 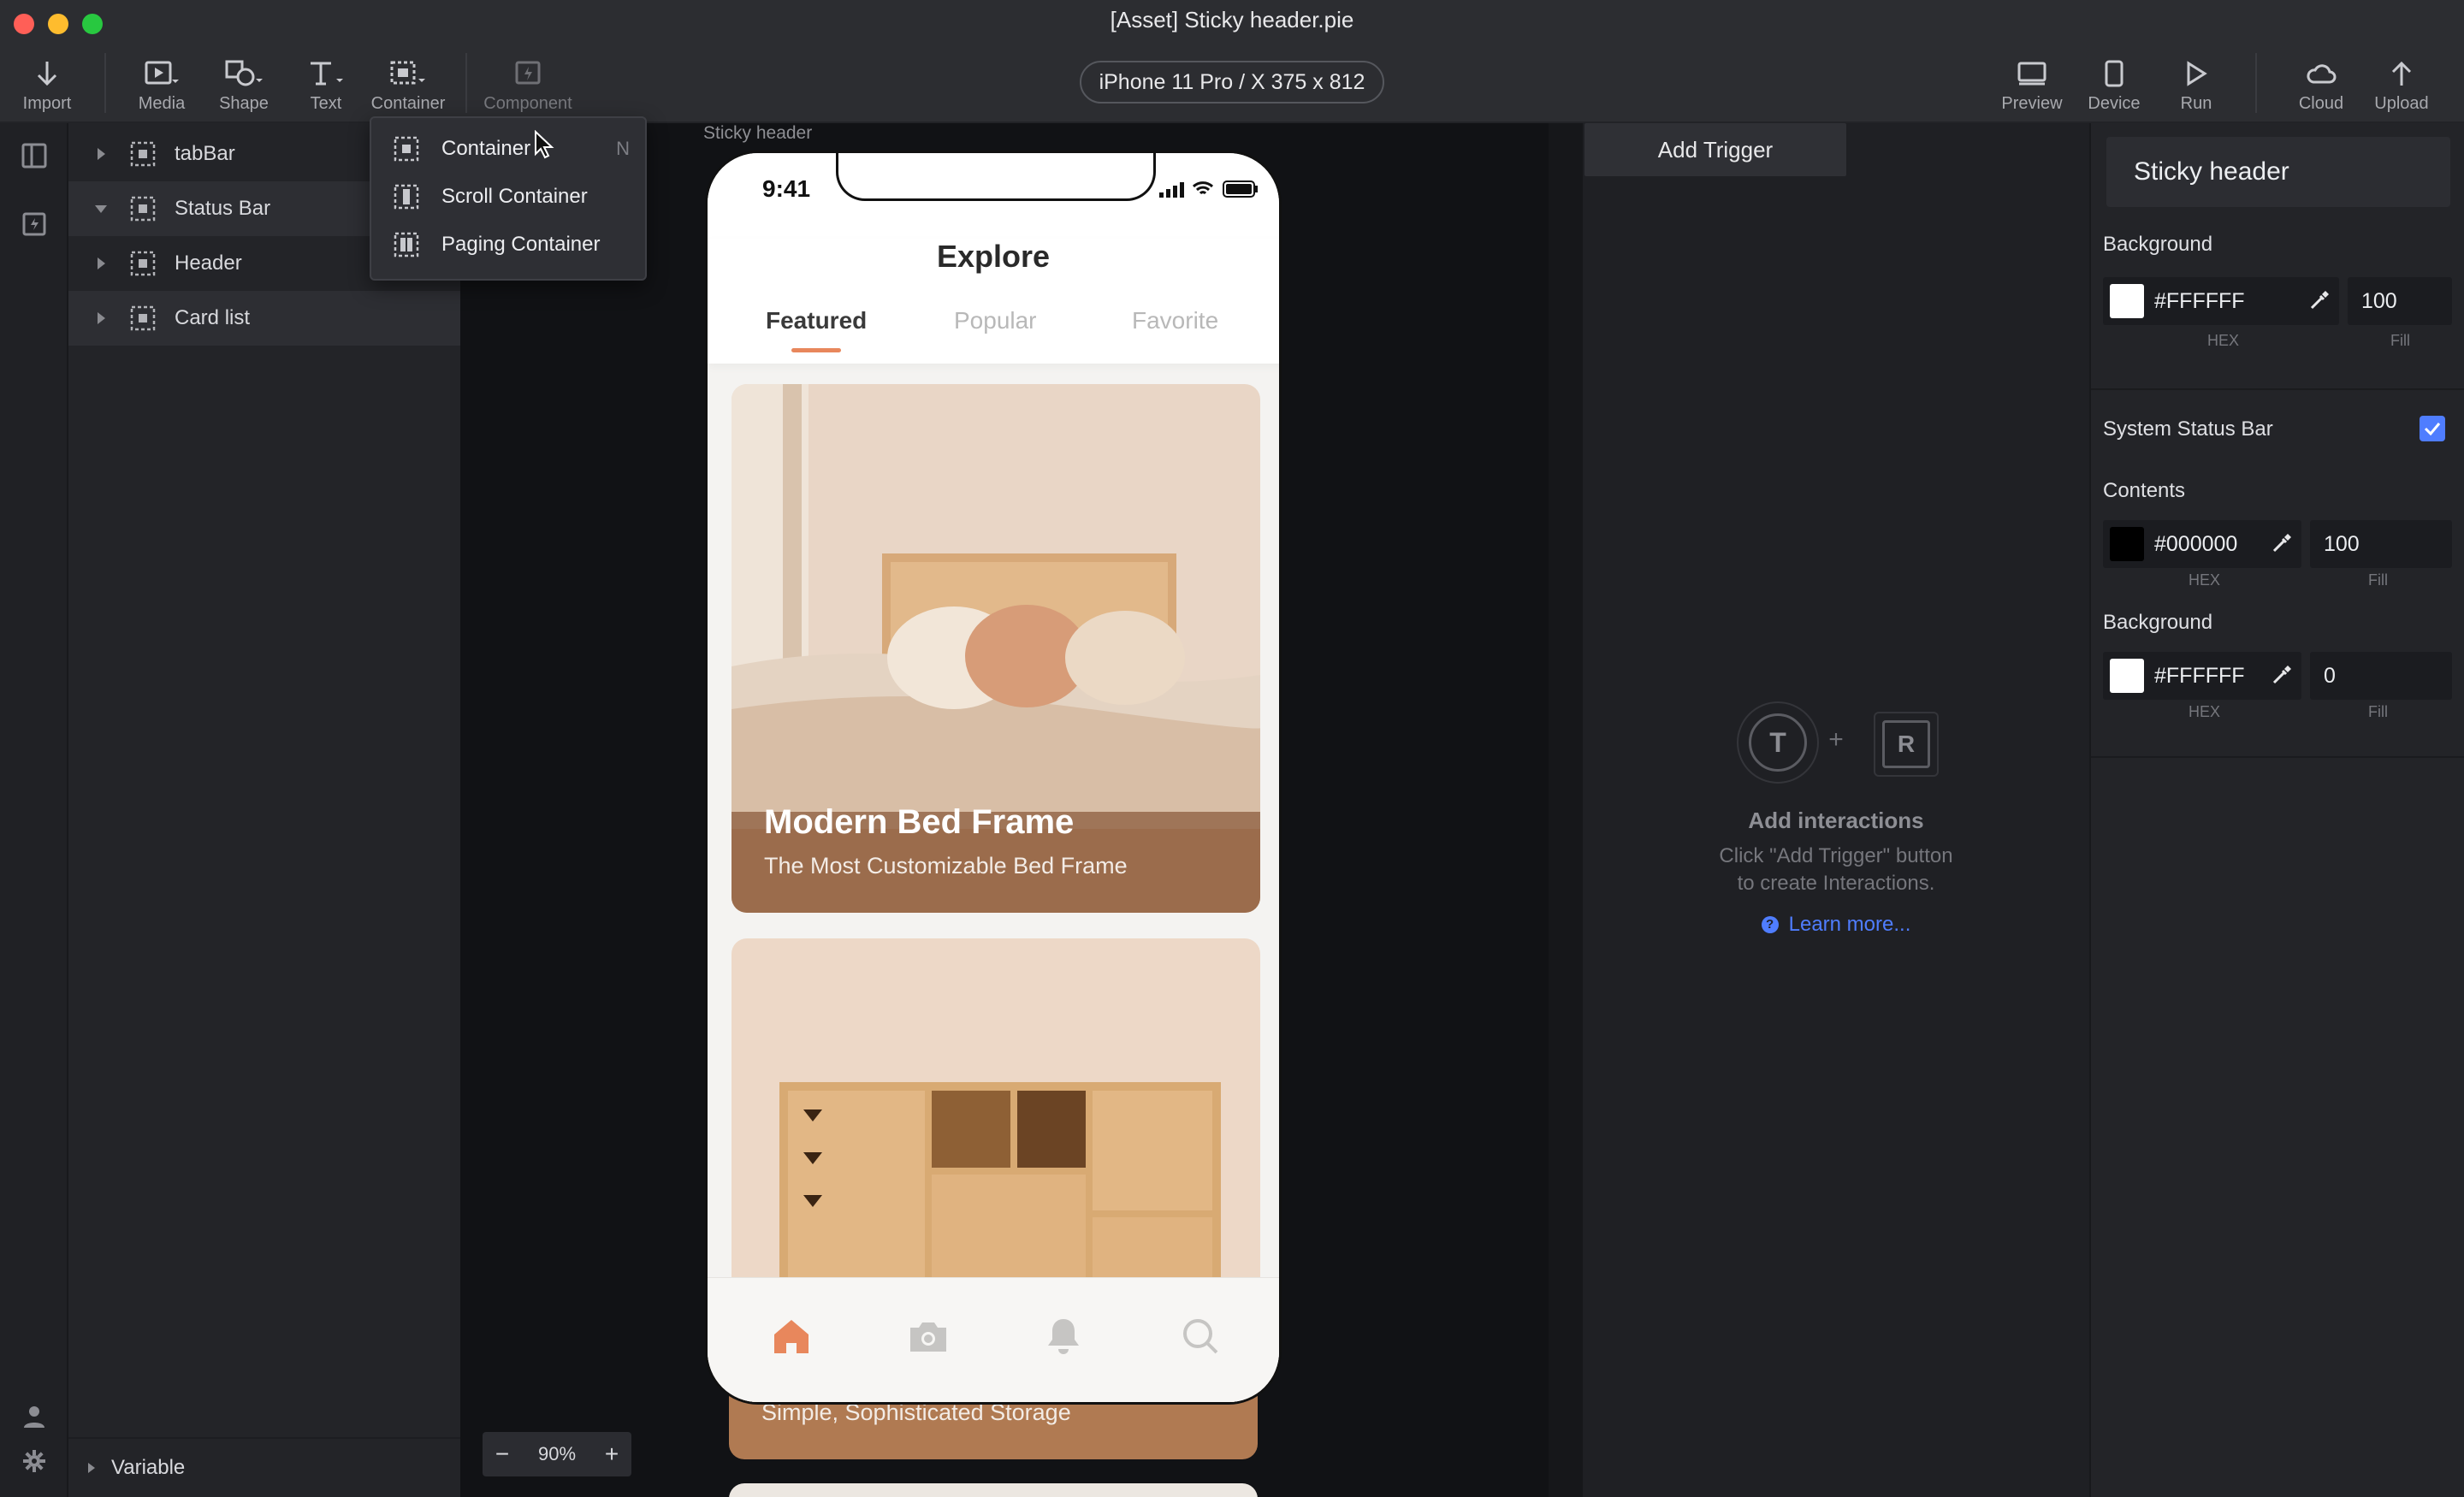 What do you see at coordinates (611, 1454) in the screenshot?
I see `zoom-in-button: +` at bounding box center [611, 1454].